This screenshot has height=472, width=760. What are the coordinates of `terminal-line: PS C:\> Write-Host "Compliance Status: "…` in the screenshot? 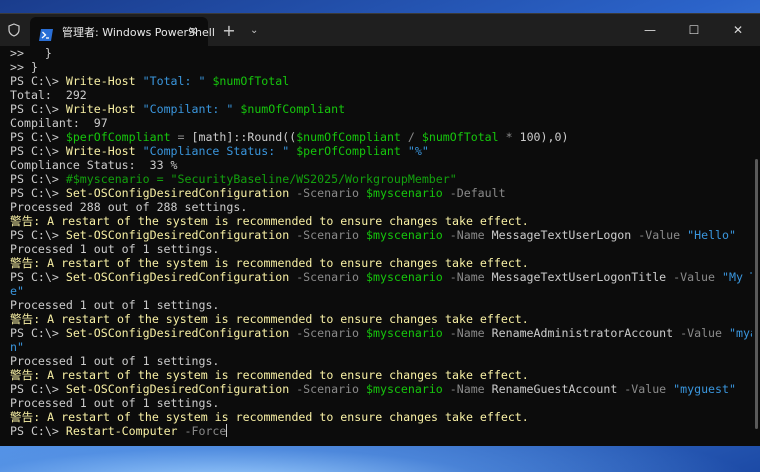 It's located at (381, 151).